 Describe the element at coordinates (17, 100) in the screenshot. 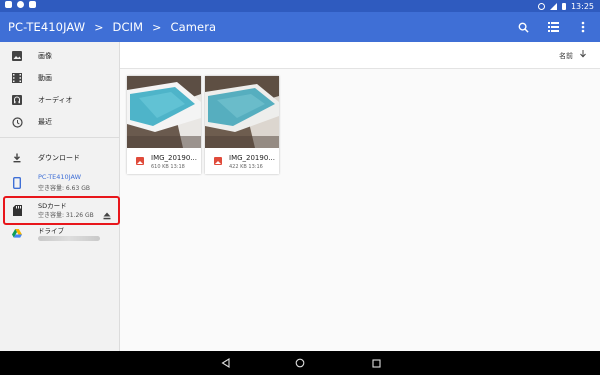

I see `audio-icon` at that location.